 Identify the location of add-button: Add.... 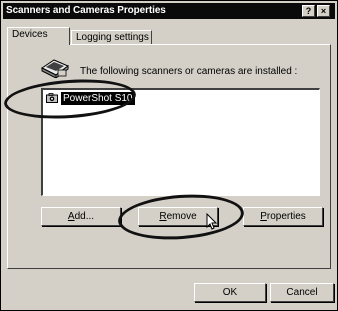
(81, 216).